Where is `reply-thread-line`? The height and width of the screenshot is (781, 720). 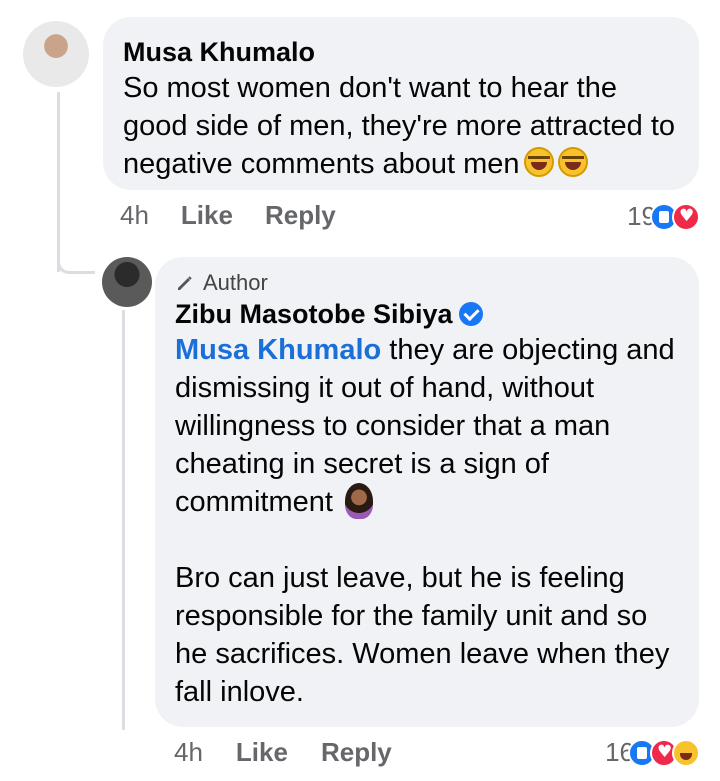 reply-thread-line is located at coordinates (123, 520).